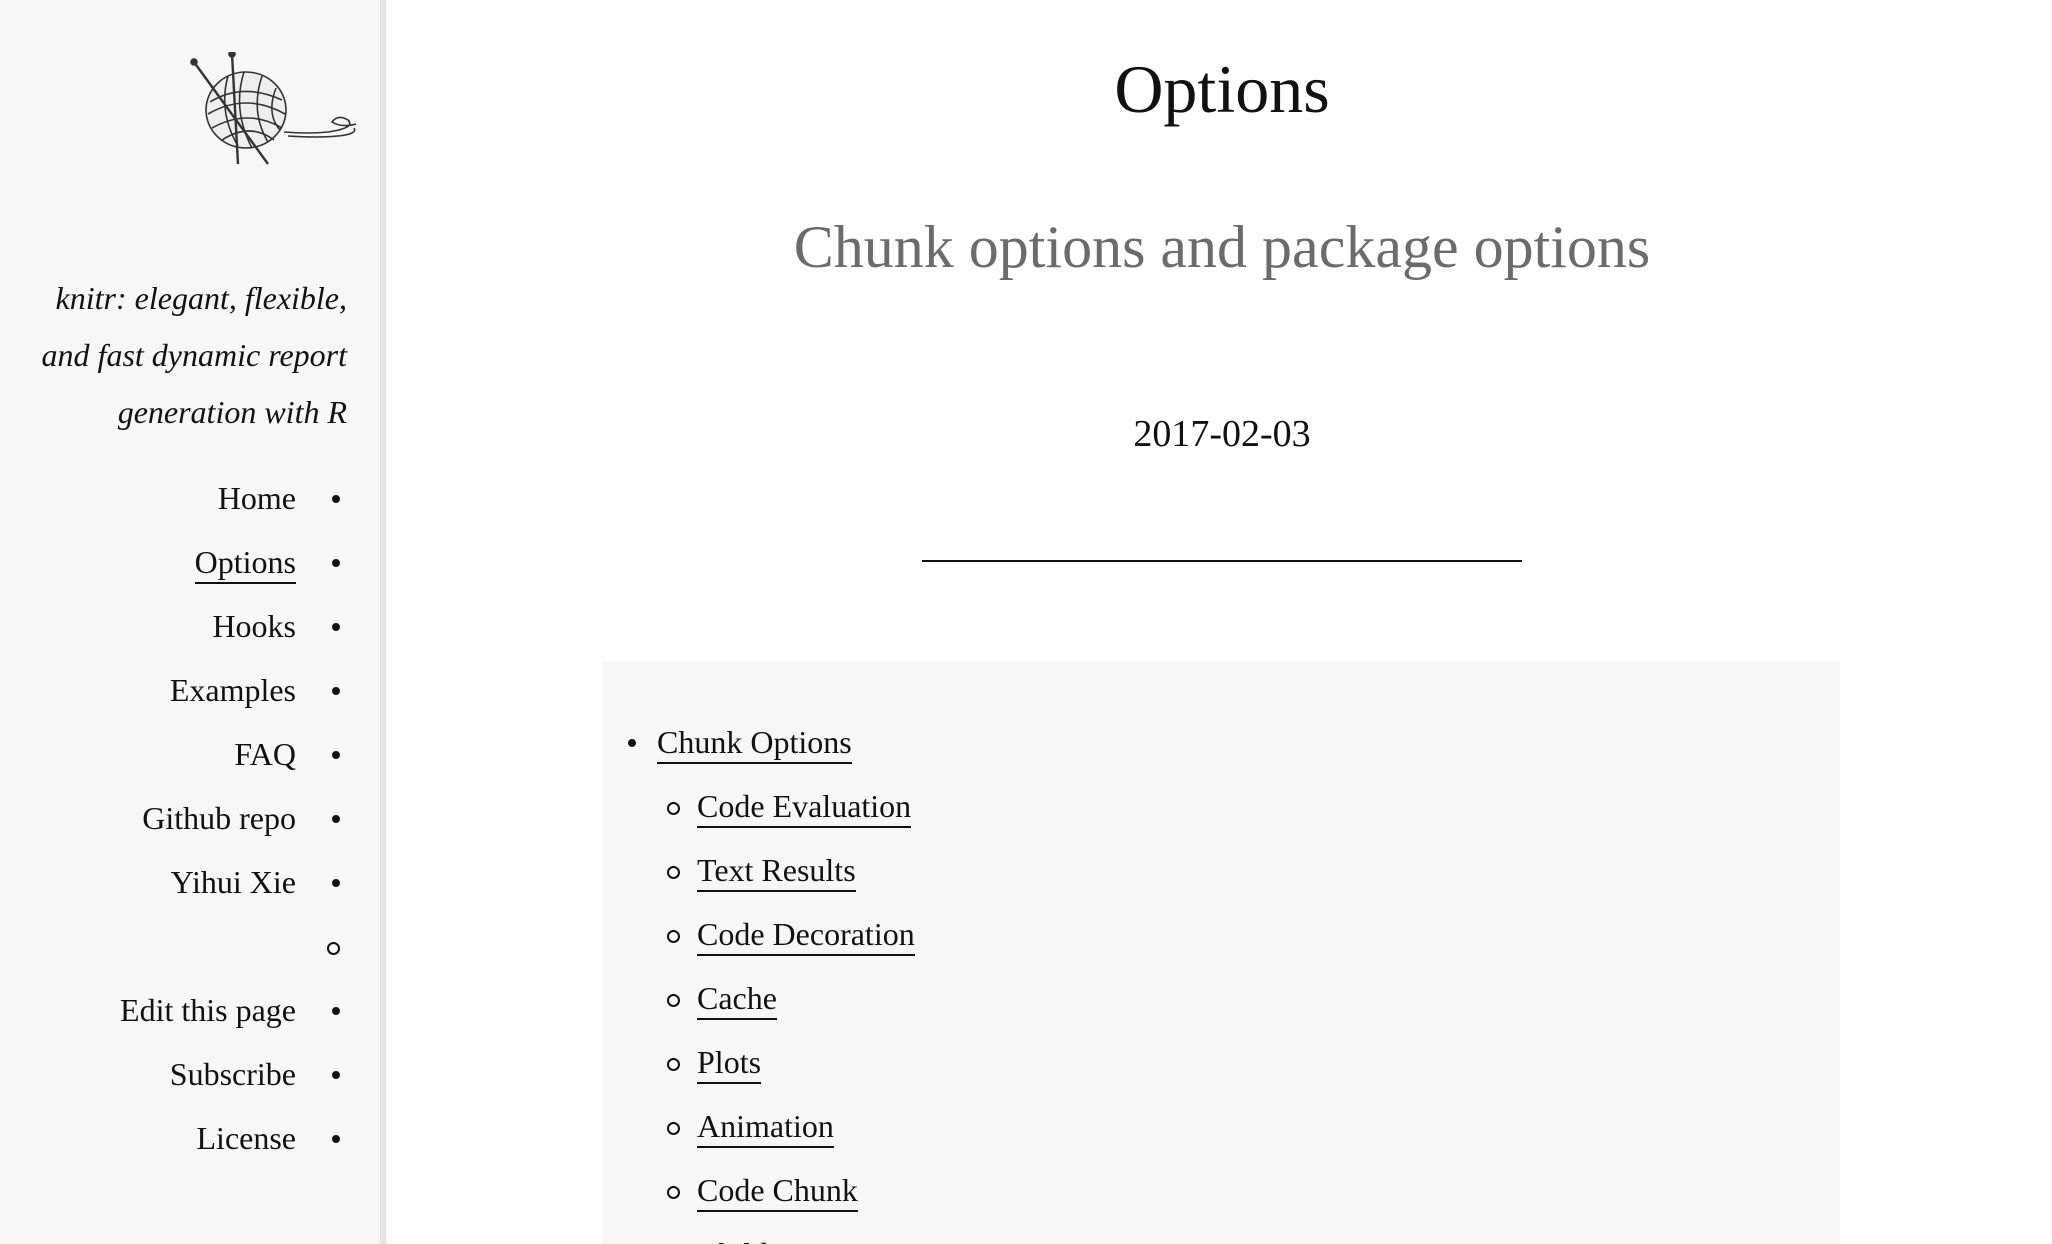 This screenshot has width=2052, height=1244. I want to click on toc-item-cache: Cache, so click(1221, 998).